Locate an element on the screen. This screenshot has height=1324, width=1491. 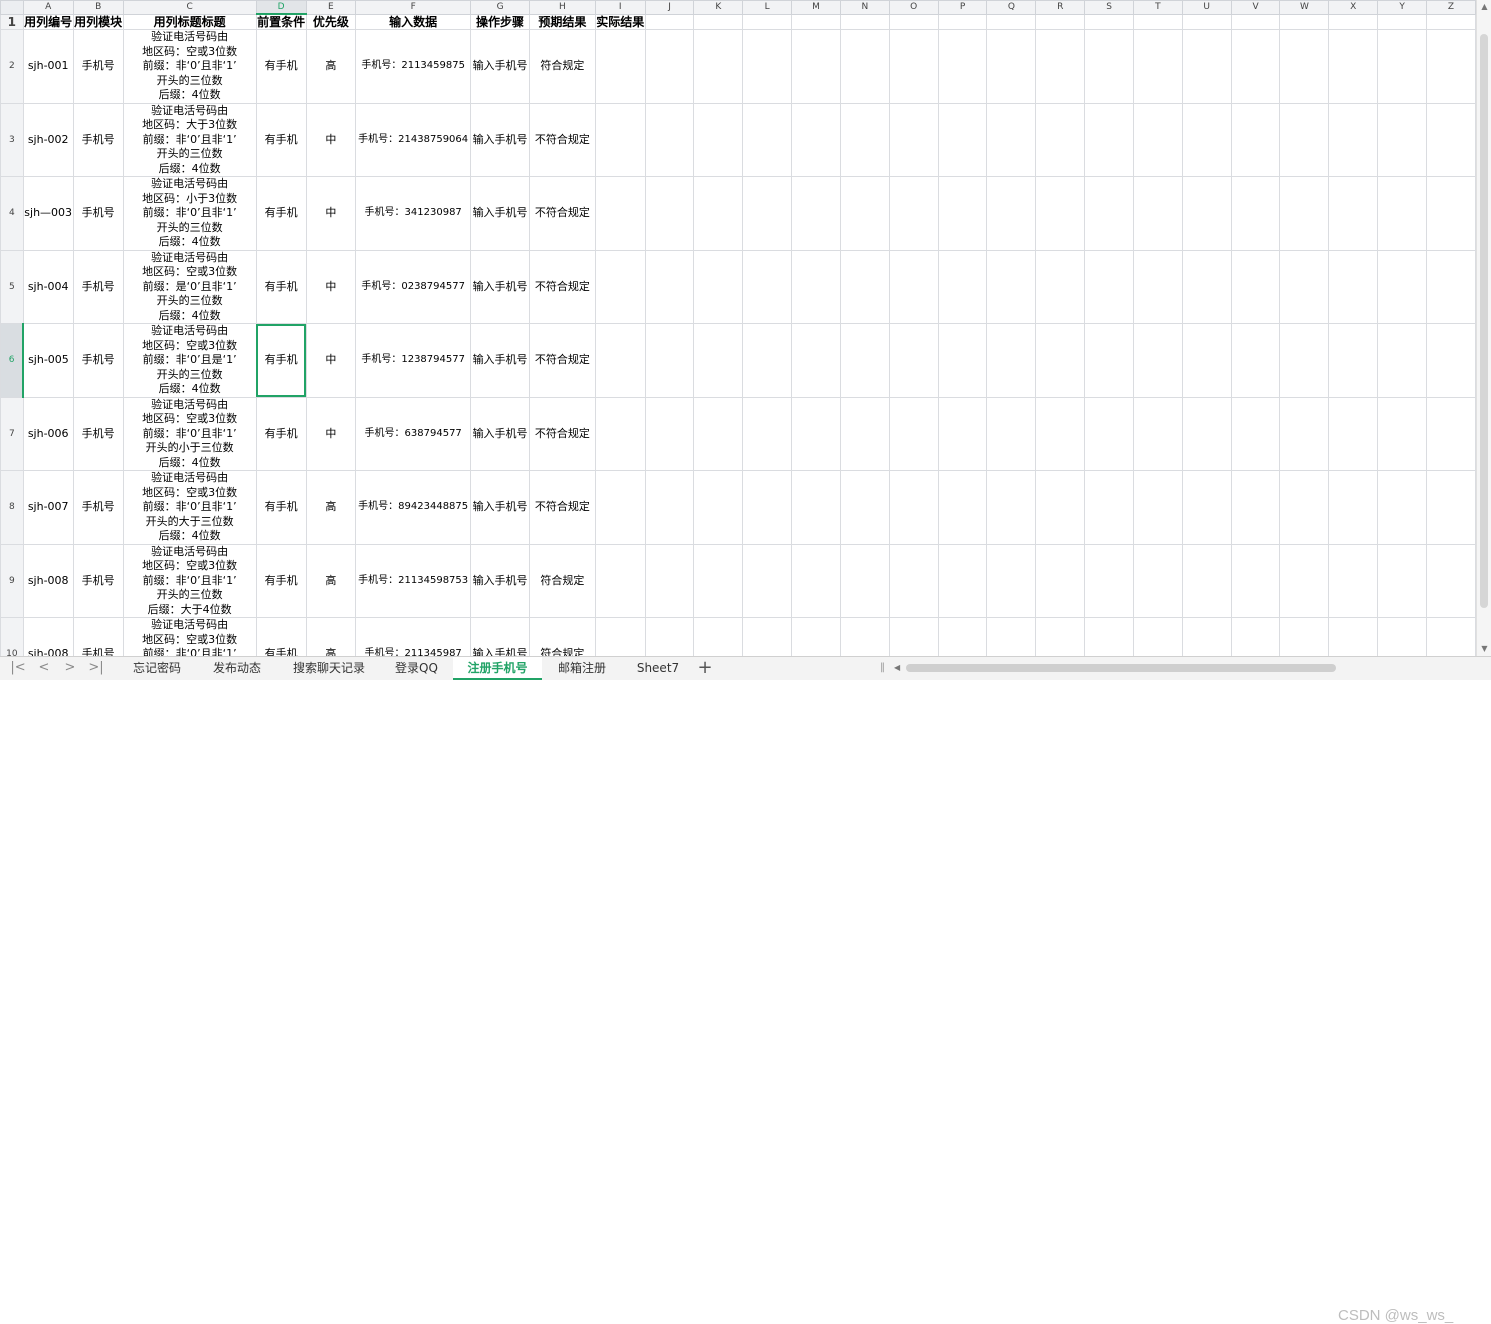
column-header-l: L is located at coordinates (767, 7).